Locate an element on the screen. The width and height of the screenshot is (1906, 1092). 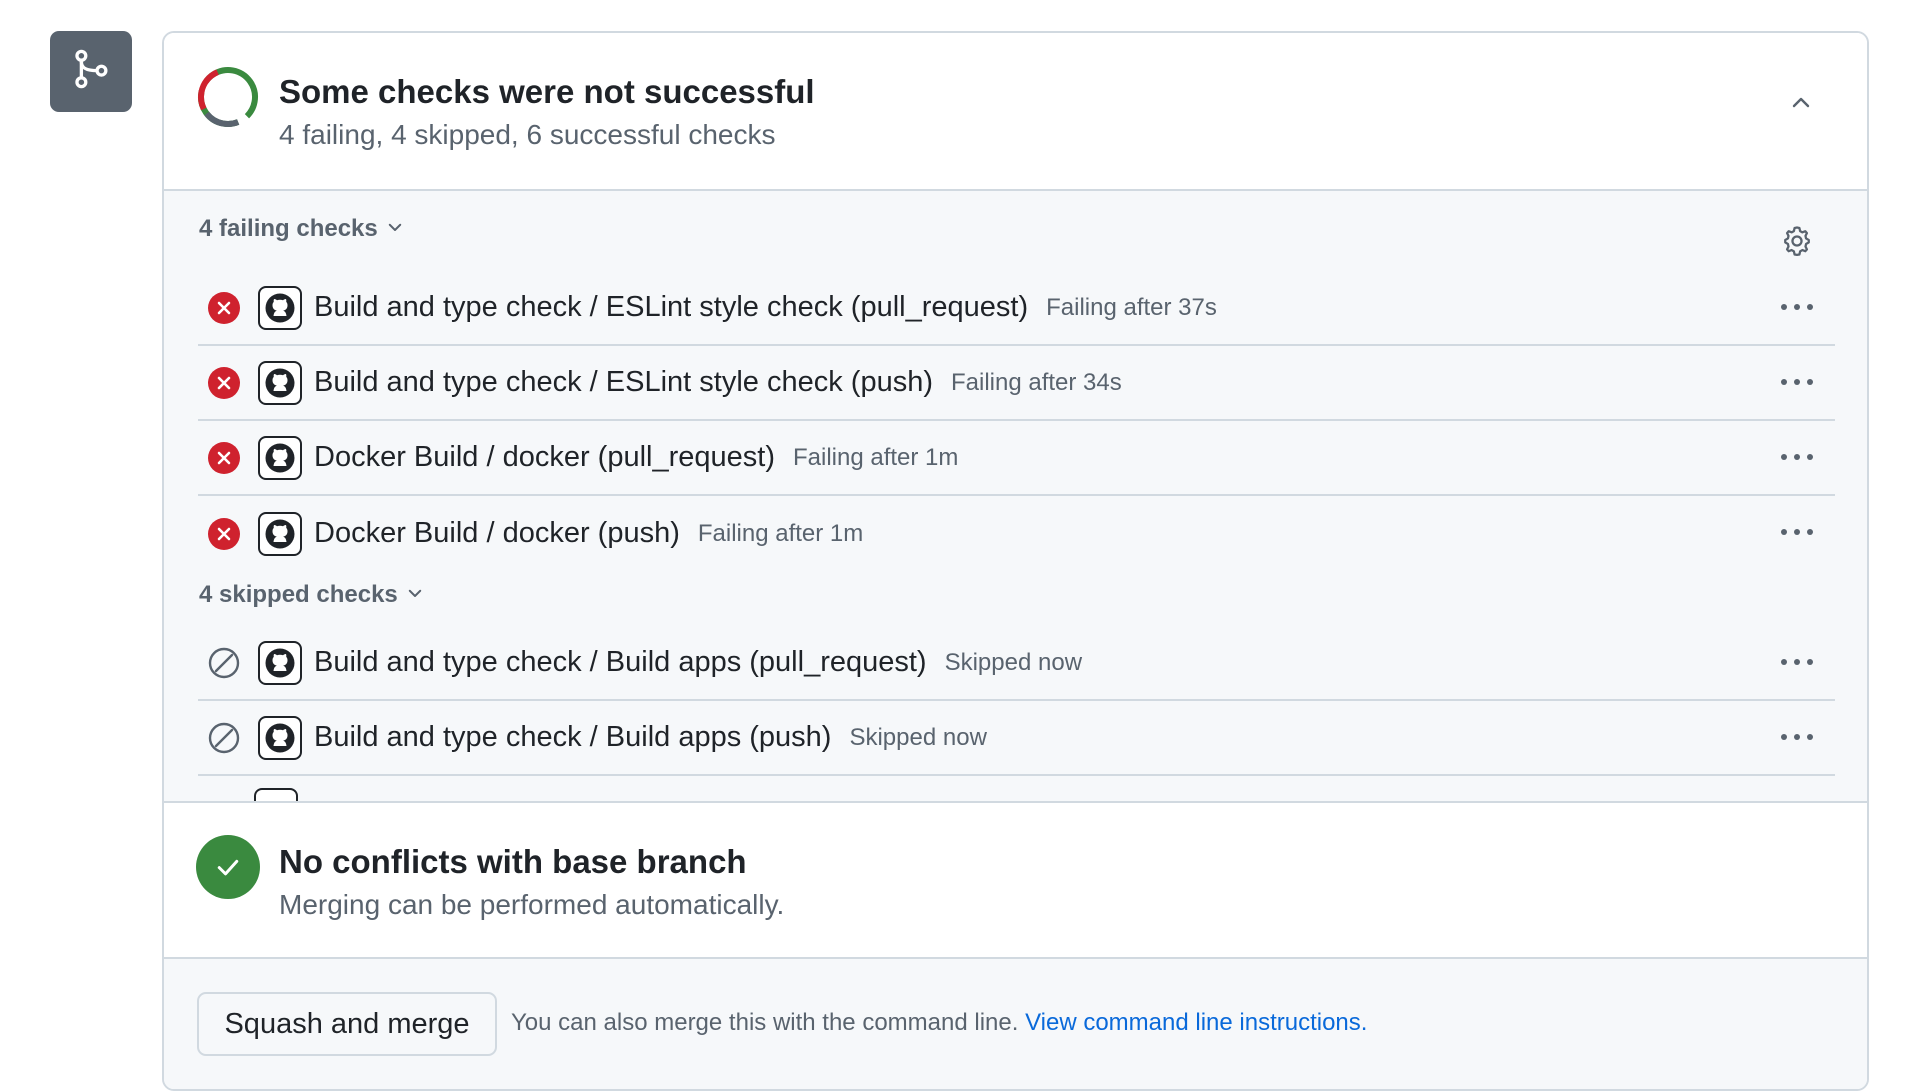
squash-and-merge-button: Squash and merge is located at coordinates (347, 1024).